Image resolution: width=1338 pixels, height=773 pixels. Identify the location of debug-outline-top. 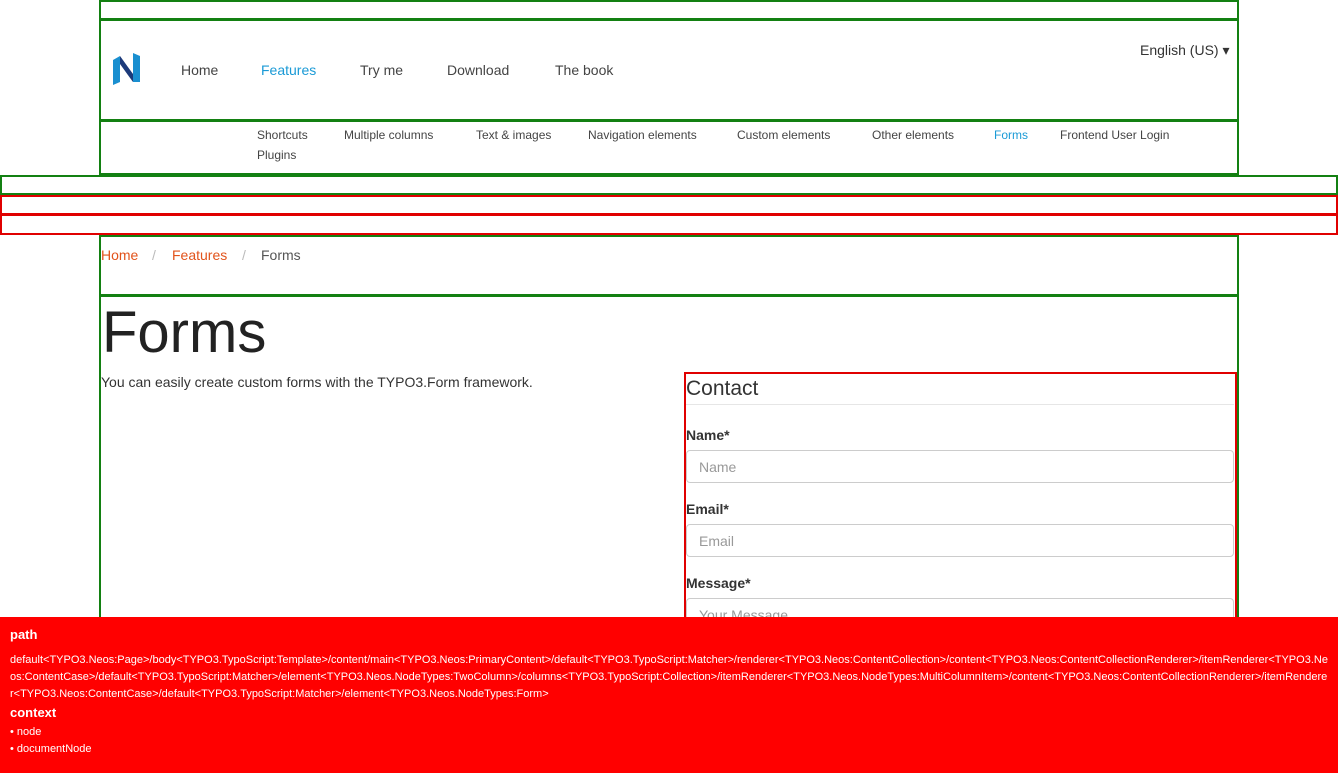
(669, 10).